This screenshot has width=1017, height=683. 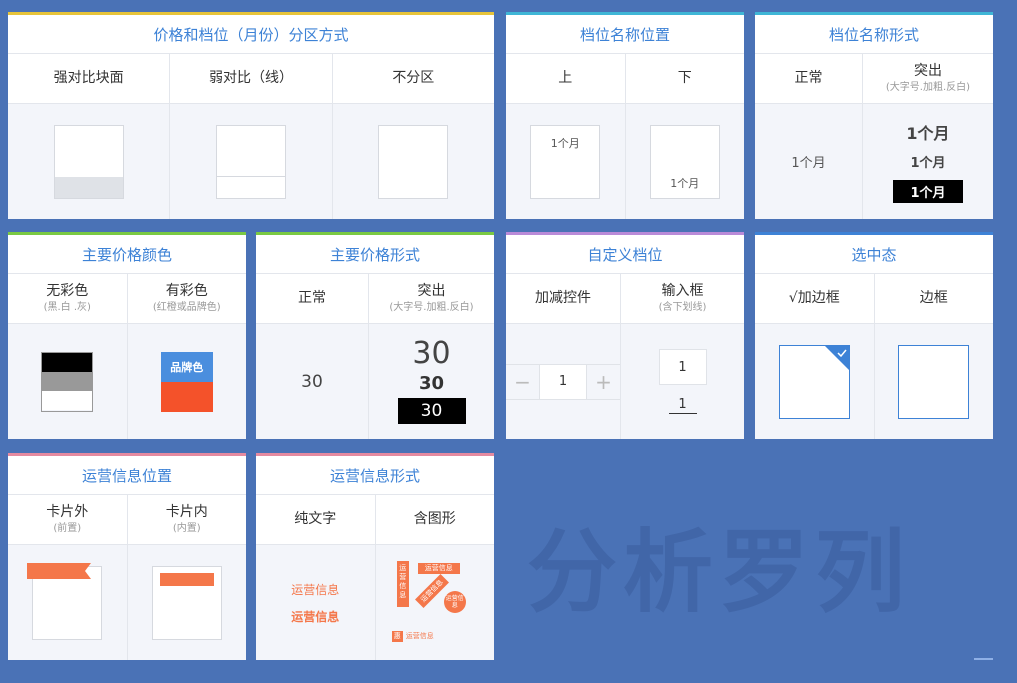 What do you see at coordinates (814, 298) in the screenshot?
I see `col-label: √加边框` at bounding box center [814, 298].